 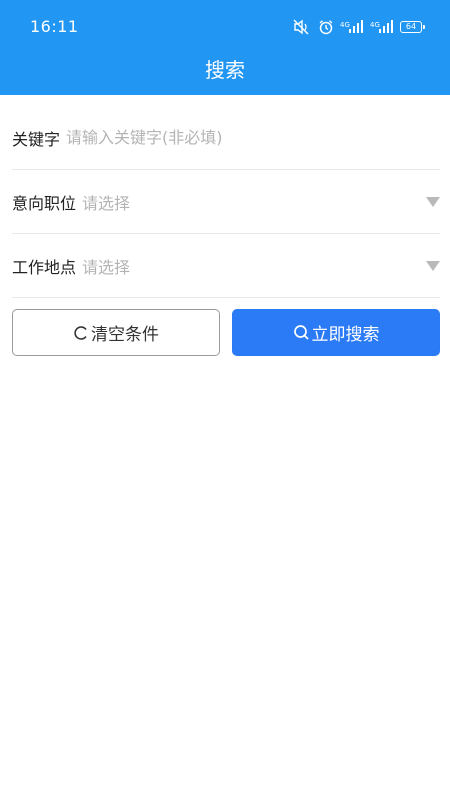 I want to click on location-row: 工作地点 请选择, so click(x=226, y=266).